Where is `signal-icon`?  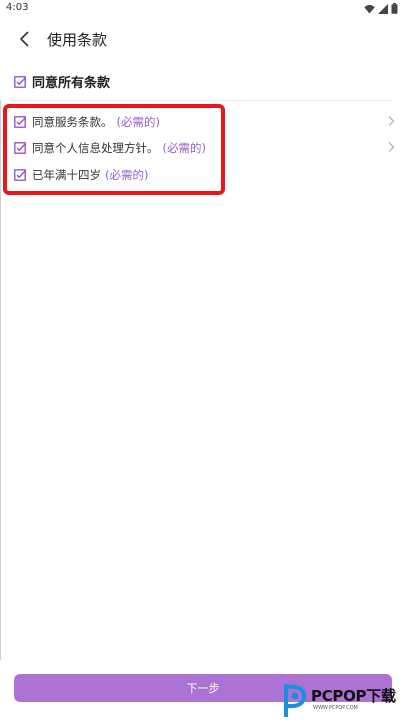
signal-icon is located at coordinates (383, 8).